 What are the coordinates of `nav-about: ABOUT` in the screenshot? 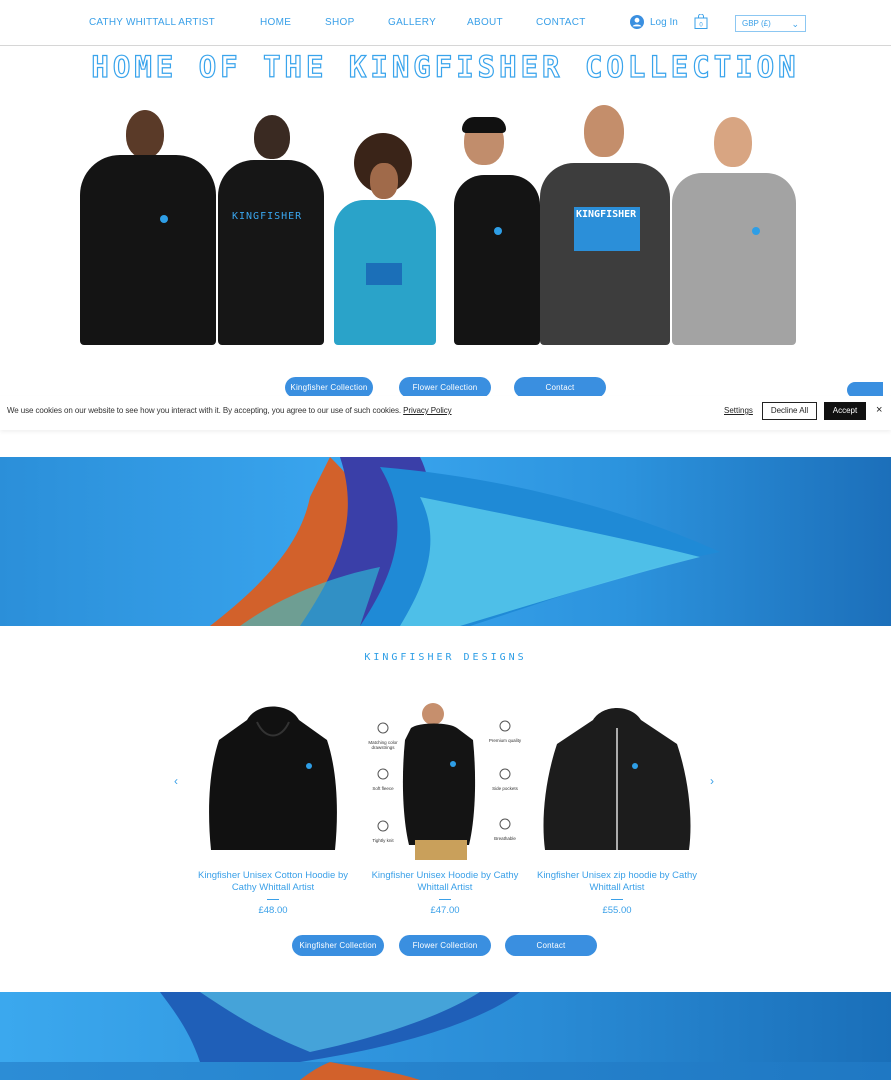 It's located at (485, 22).